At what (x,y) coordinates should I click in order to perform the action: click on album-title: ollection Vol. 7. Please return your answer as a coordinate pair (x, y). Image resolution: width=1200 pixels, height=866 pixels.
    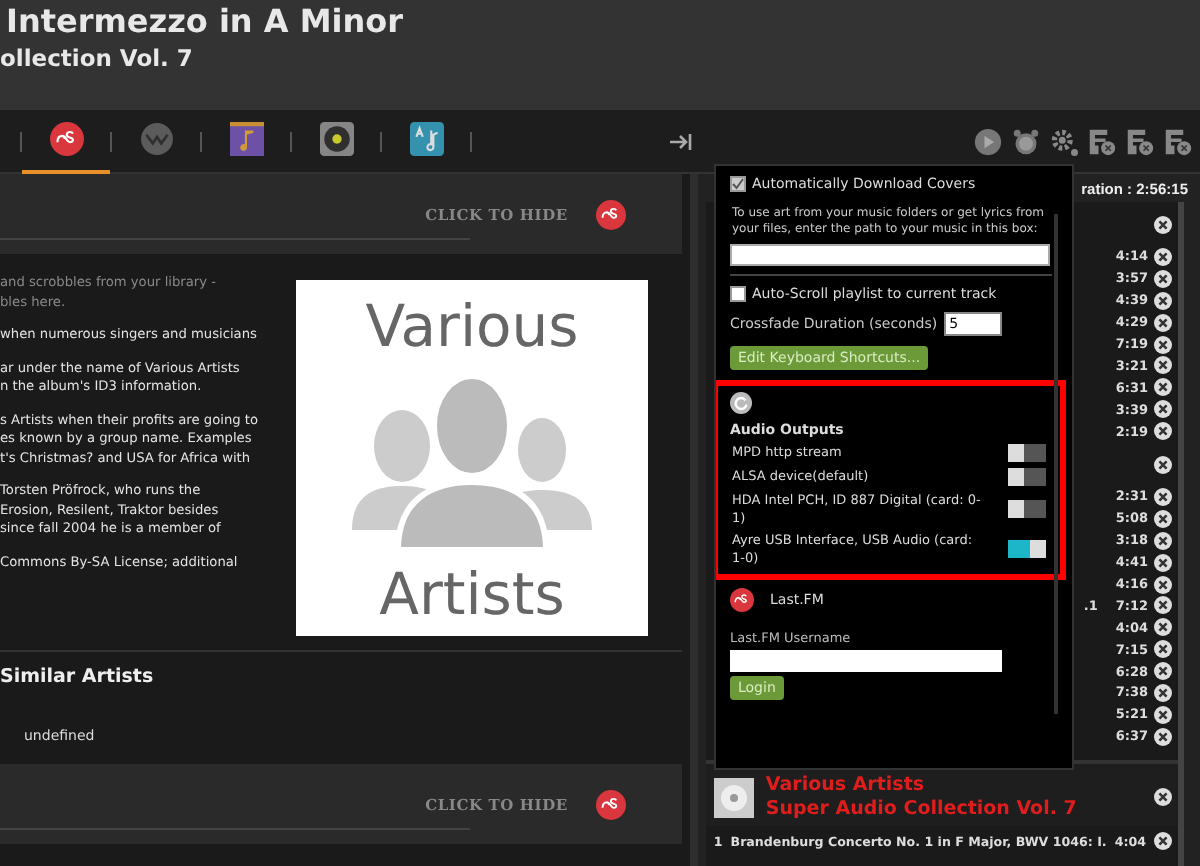
    Looking at the image, I should click on (97, 58).